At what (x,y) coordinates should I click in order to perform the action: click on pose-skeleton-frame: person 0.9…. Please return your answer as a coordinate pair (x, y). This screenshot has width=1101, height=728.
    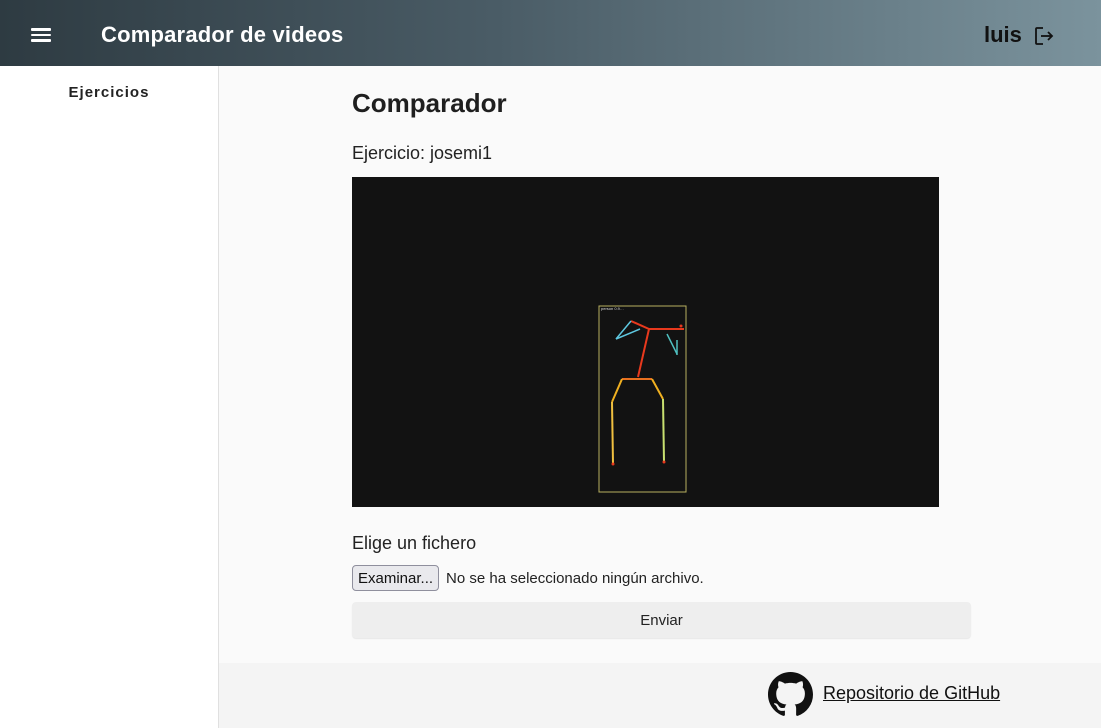
    Looking at the image, I should click on (642, 399).